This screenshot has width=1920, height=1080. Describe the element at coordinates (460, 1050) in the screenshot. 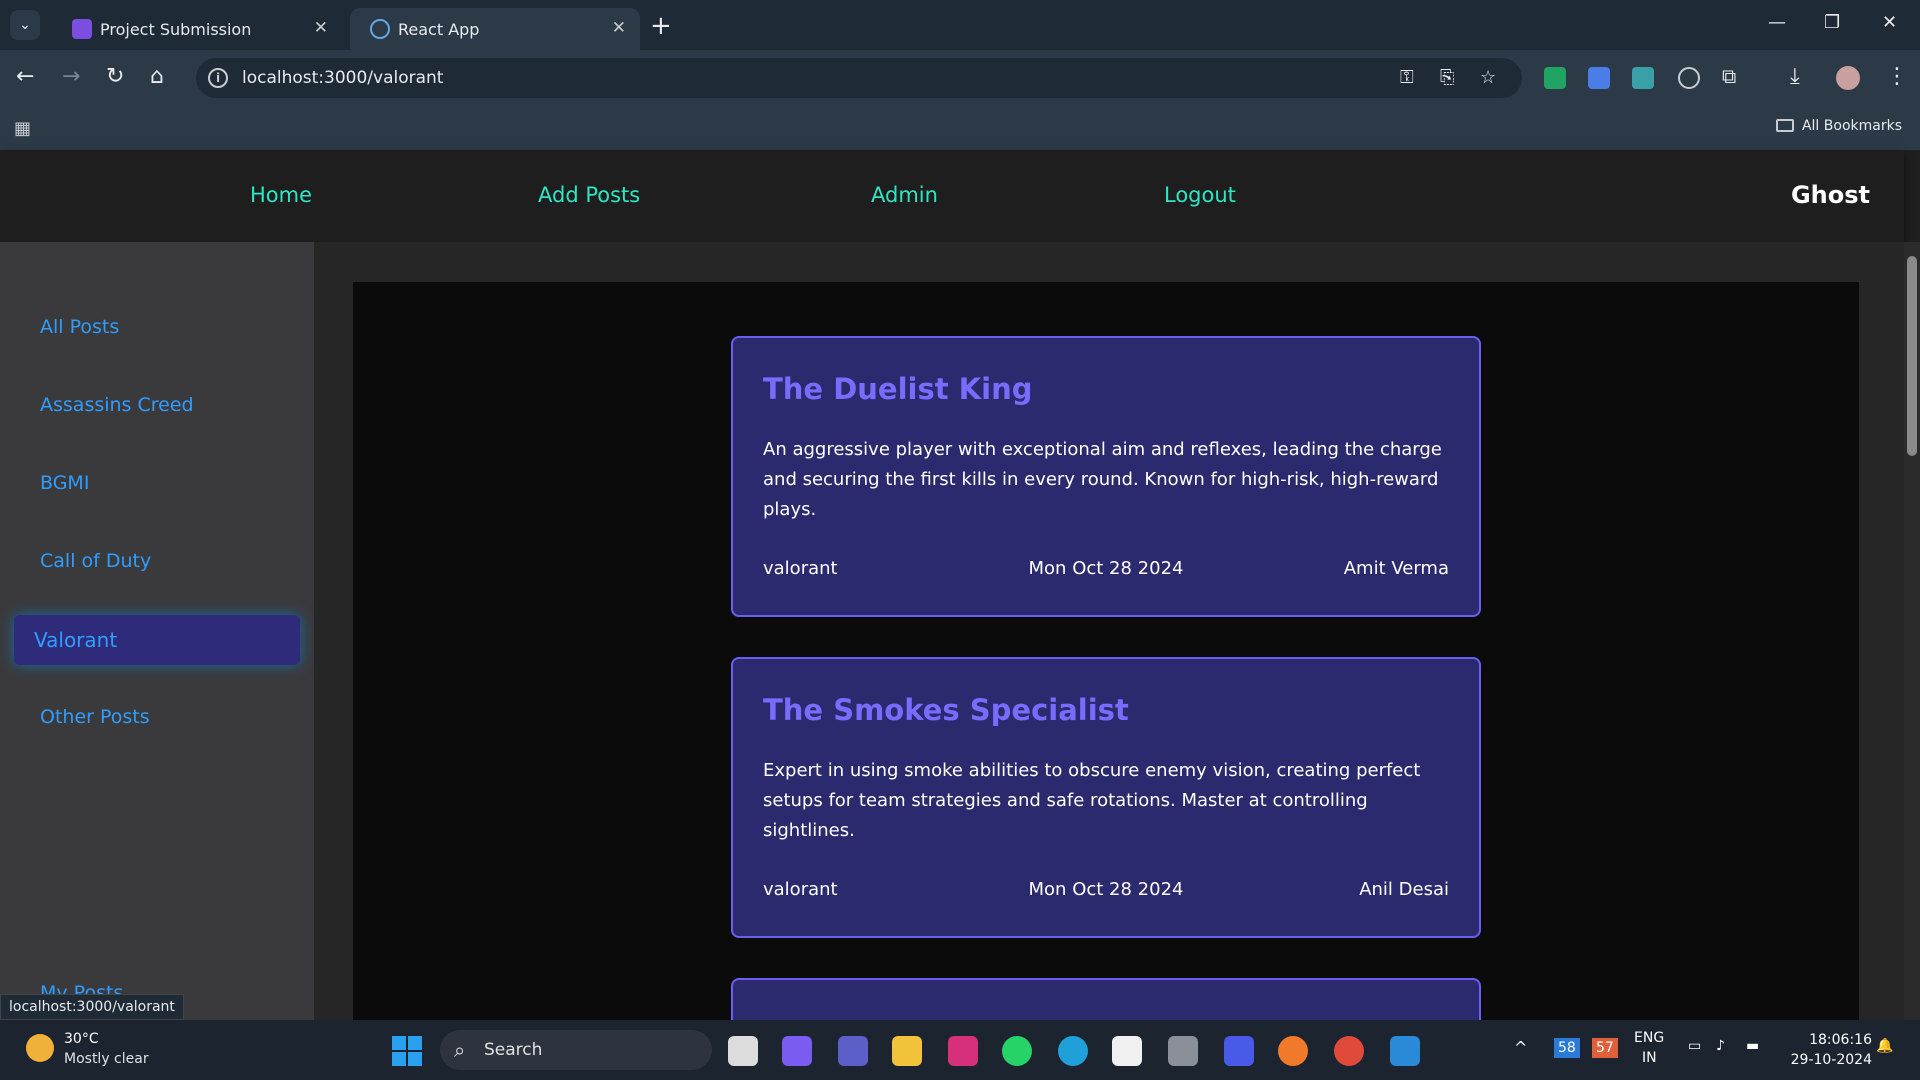

I see `search-icon: ⌕` at that location.